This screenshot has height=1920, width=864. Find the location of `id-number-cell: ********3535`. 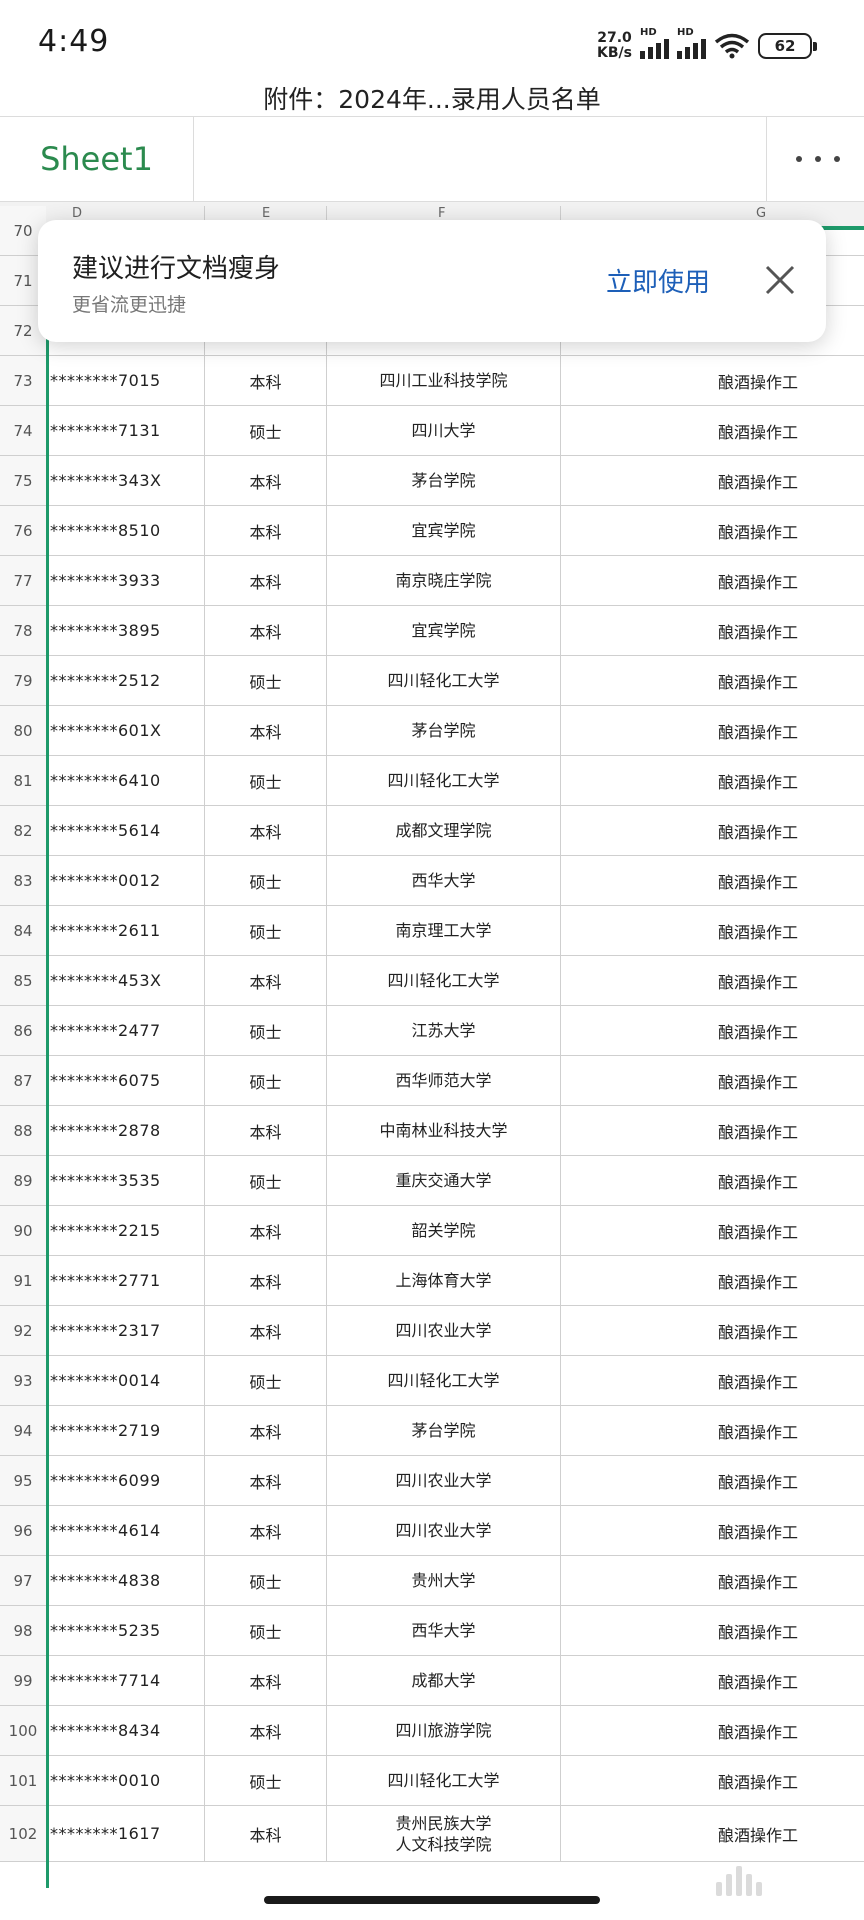

id-number-cell: ********3535 is located at coordinates (125, 1180).